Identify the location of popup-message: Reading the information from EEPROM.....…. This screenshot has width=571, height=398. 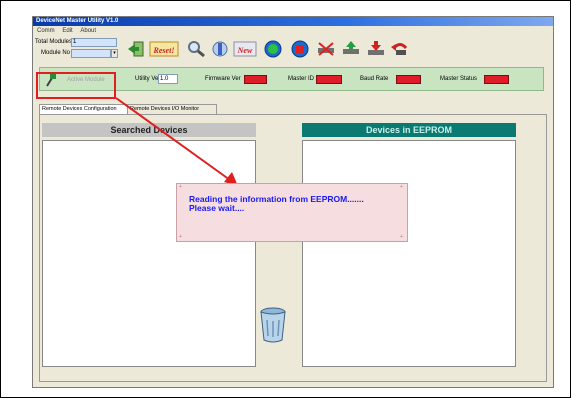
(276, 204).